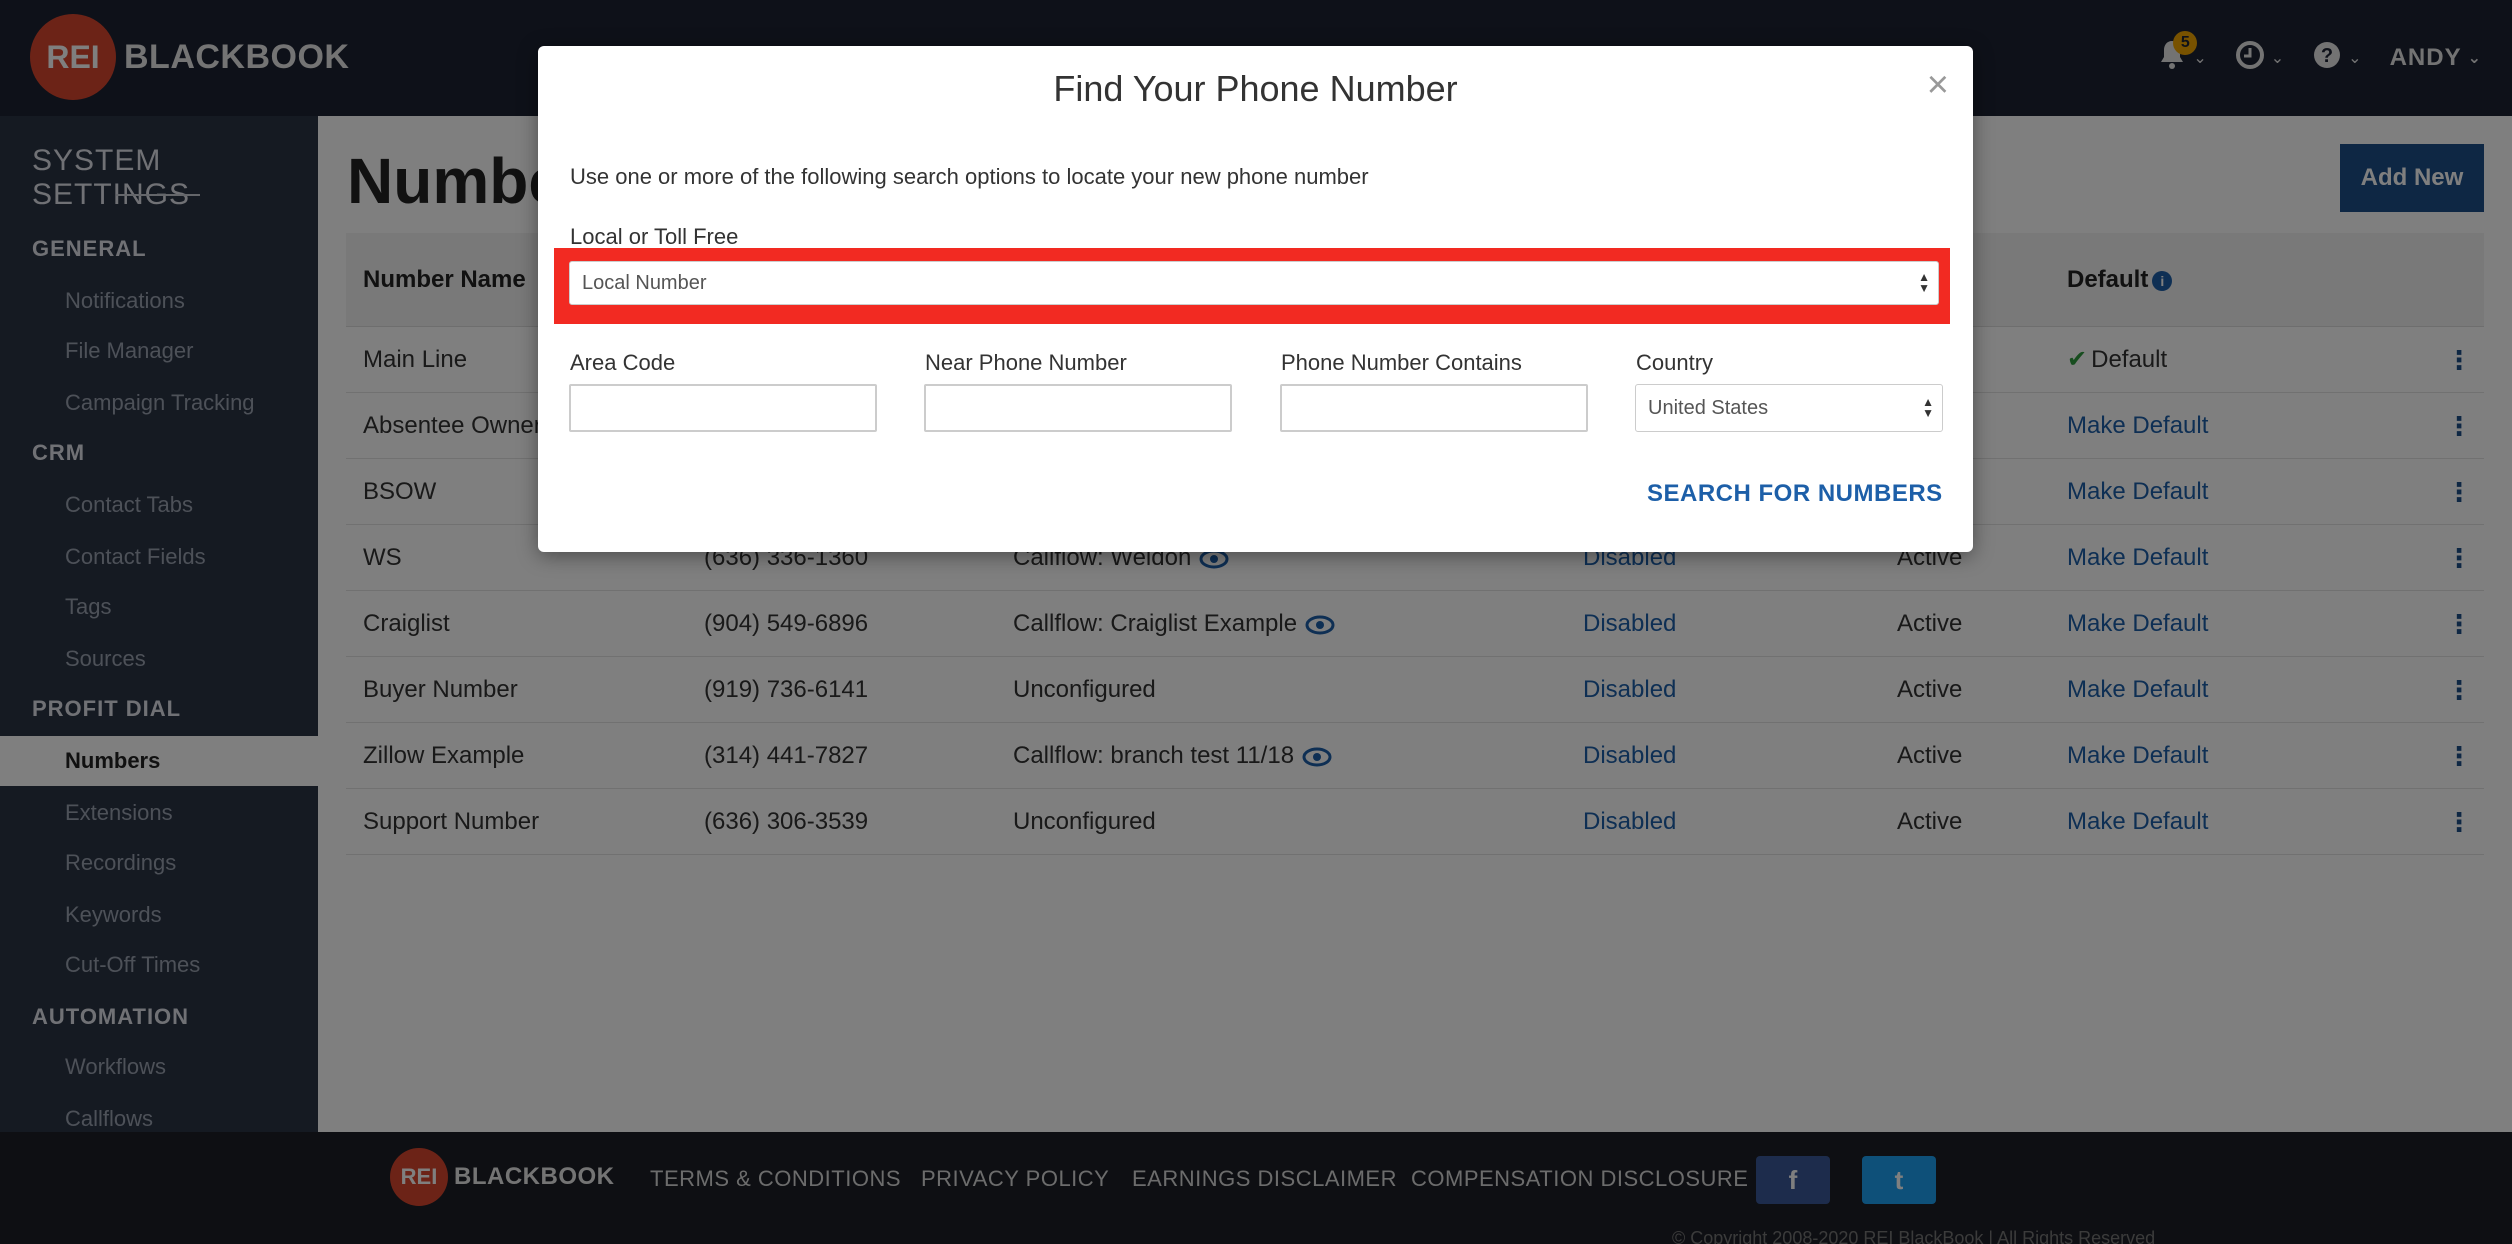 The width and height of the screenshot is (2512, 1244). Describe the element at coordinates (1789, 408) in the screenshot. I see `country-select: United States ▲ ▼` at that location.